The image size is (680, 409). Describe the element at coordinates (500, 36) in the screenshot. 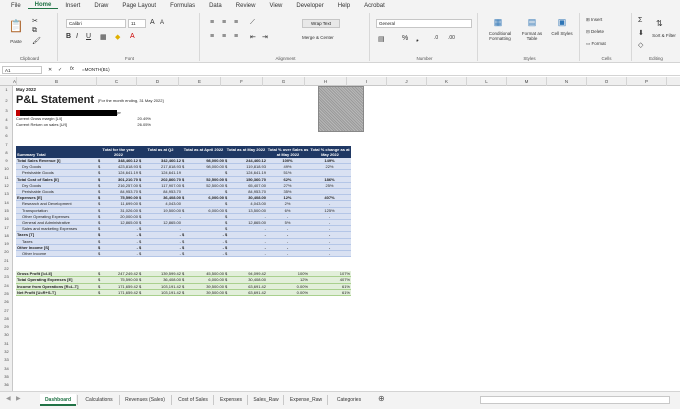

I see `conditional-formatting-button: Conditional Formatting` at that location.